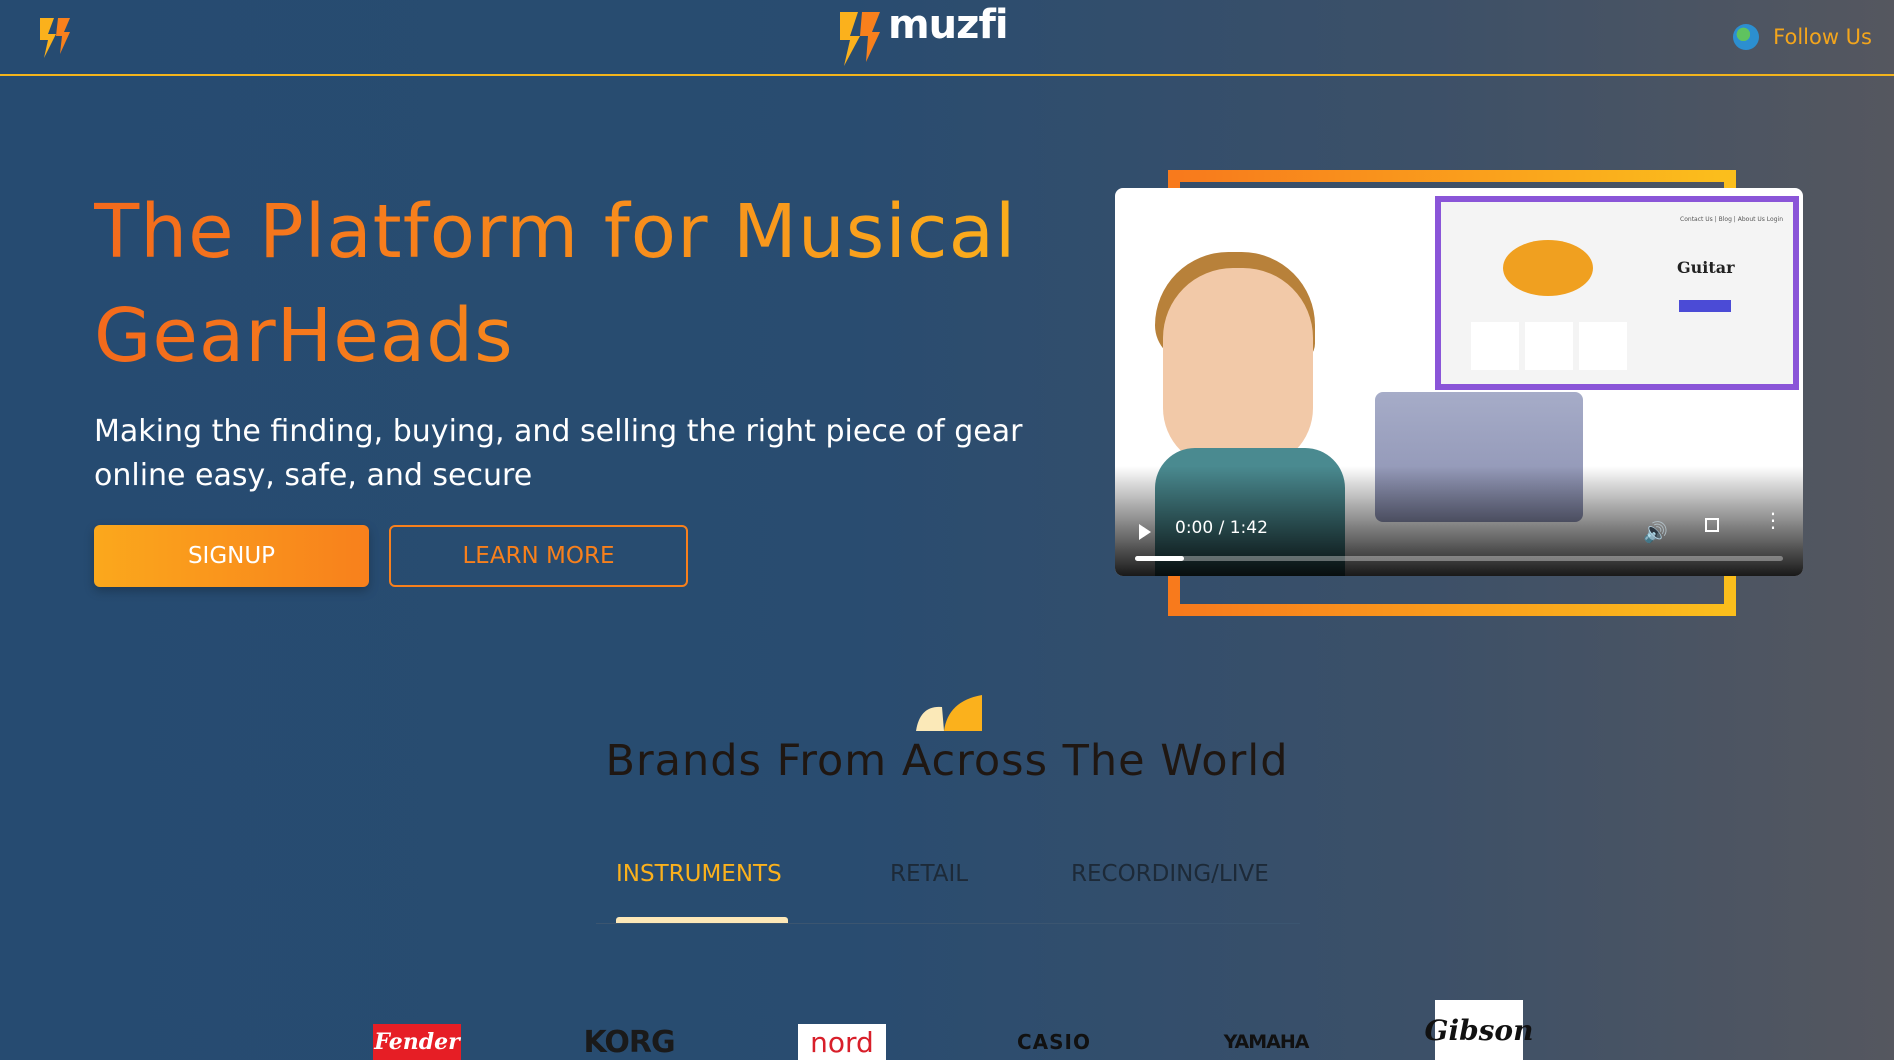 The image size is (1894, 1060). Describe the element at coordinates (1712, 525) in the screenshot. I see `fullscreen-icon` at that location.